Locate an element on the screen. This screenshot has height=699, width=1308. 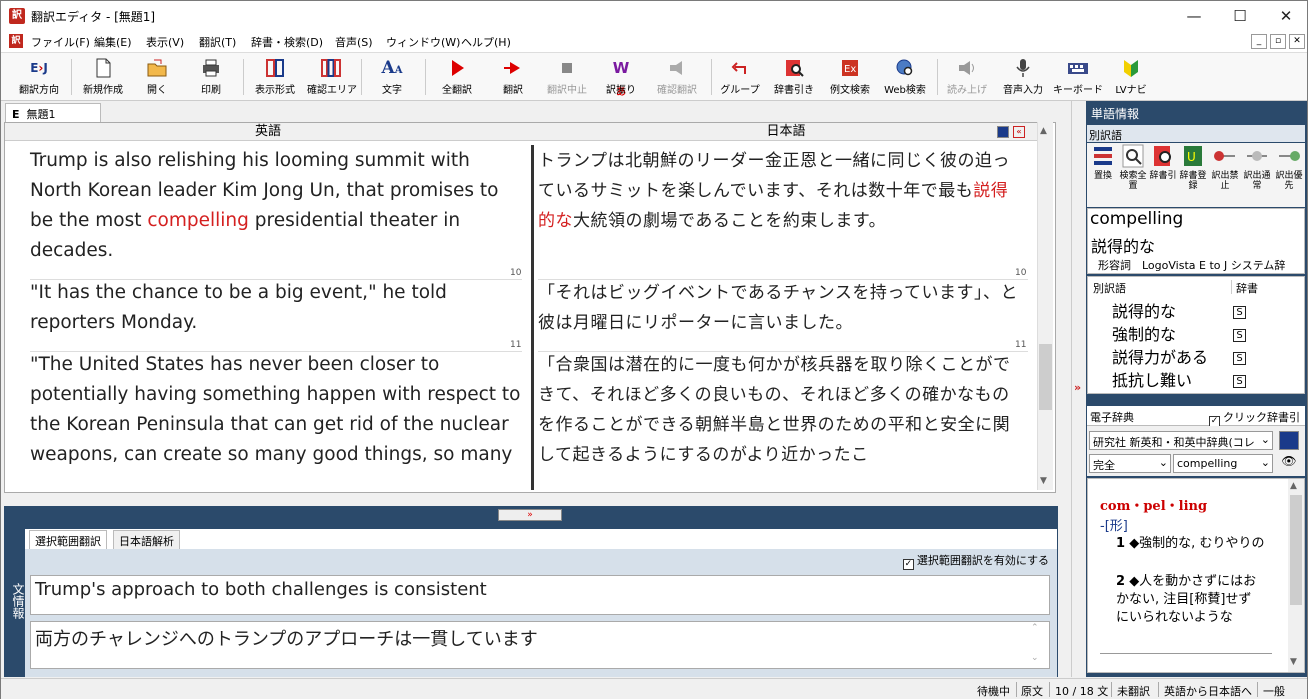
right-panel-collapse-strip: » is located at coordinates (1078, 389).